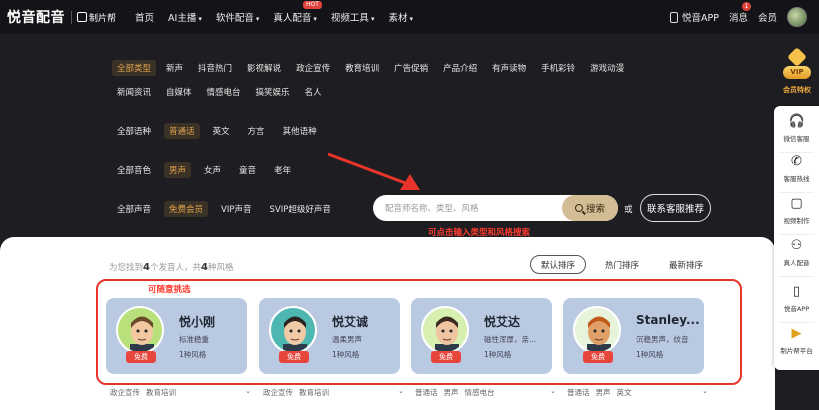  Describe the element at coordinates (797, 75) in the screenshot. I see `vip-promo: VIP 会员特权` at that location.